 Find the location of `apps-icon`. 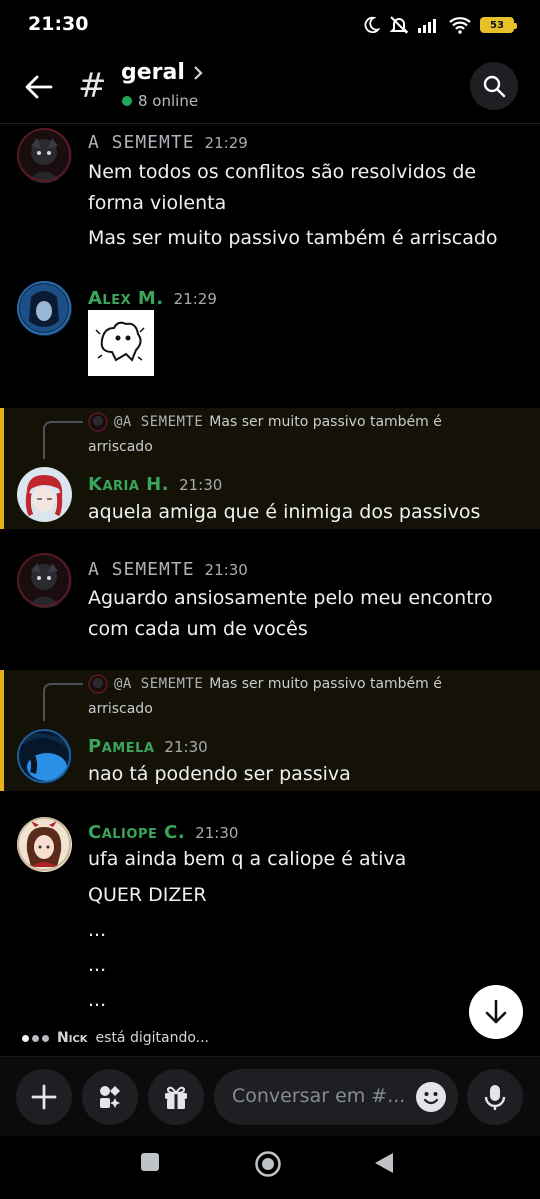

apps-icon is located at coordinates (110, 1097).